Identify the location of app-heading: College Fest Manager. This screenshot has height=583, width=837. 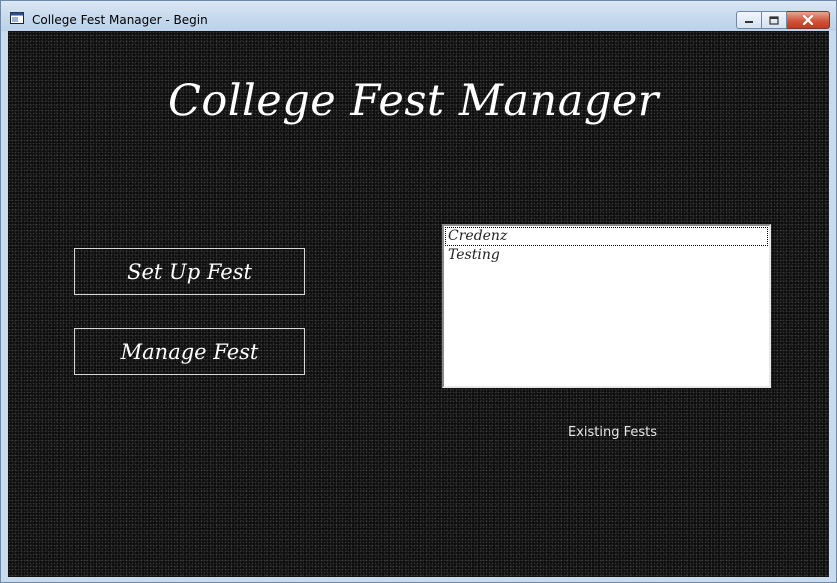
(413, 101).